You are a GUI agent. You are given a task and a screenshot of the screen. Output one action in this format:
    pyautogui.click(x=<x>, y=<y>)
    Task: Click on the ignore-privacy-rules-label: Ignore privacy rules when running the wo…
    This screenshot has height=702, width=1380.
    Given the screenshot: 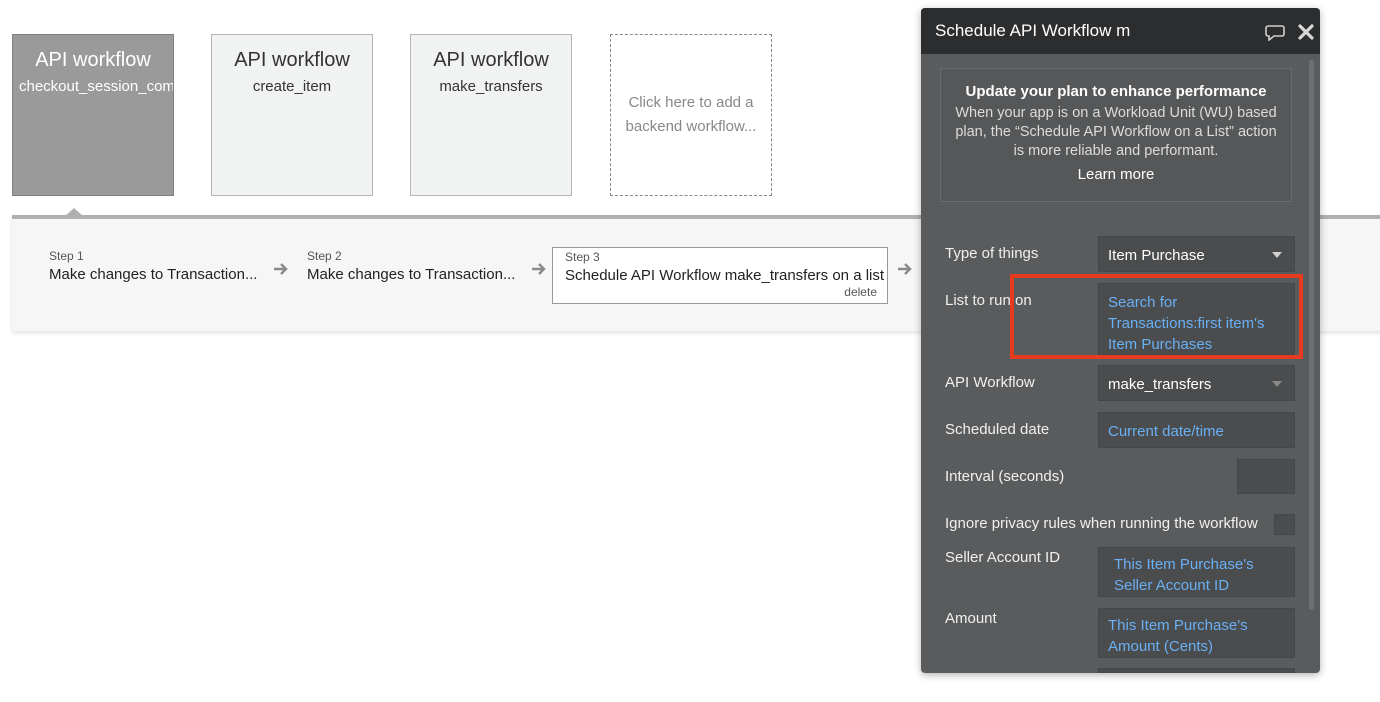 What is the action you would take?
    pyautogui.click(x=1101, y=523)
    